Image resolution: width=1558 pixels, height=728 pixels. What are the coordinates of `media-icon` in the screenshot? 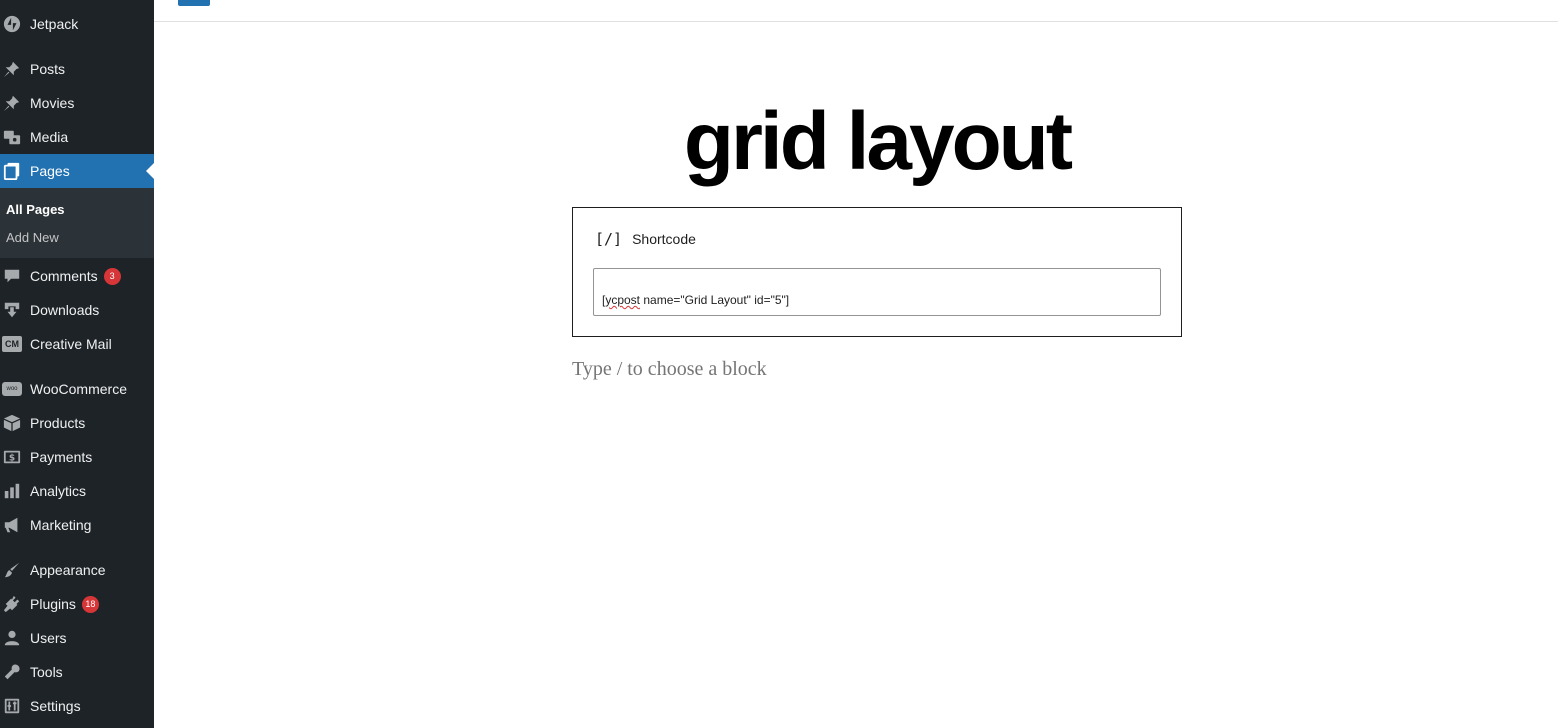 It's located at (12, 137).